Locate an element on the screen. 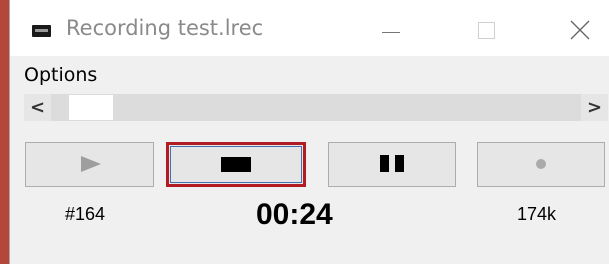 Image resolution: width=609 pixels, height=264 pixels. scroll-right-button: > is located at coordinates (594, 107).